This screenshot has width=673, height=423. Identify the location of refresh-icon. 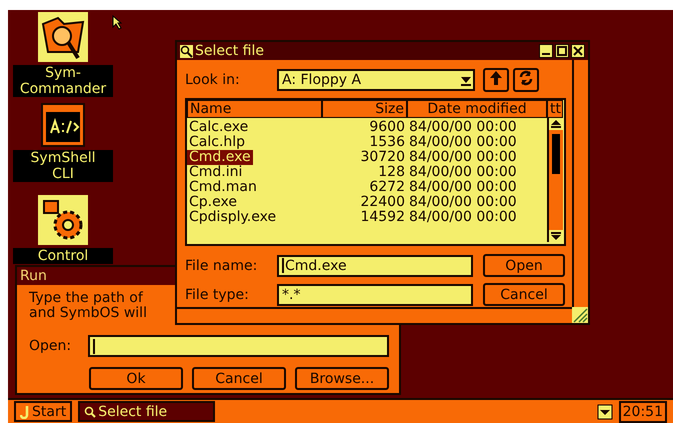
(526, 78).